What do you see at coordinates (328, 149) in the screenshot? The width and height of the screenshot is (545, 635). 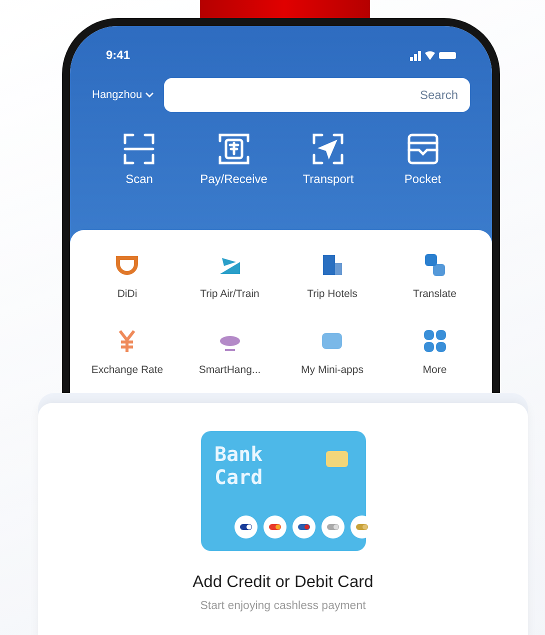 I see `navigation-arrow-icon` at bounding box center [328, 149].